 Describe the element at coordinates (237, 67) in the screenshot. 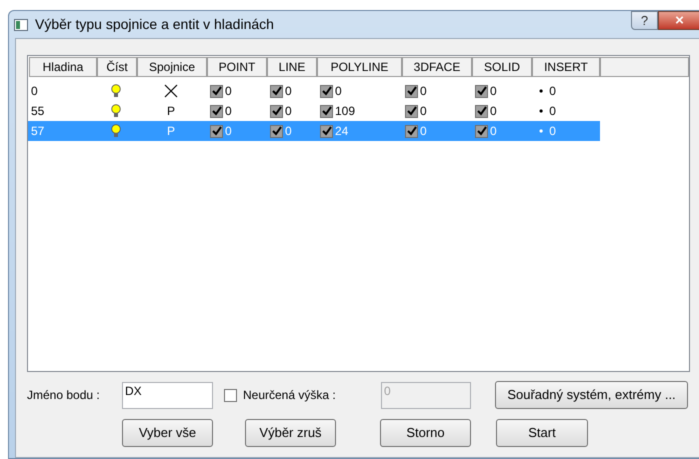

I see `column-header: POINT` at that location.